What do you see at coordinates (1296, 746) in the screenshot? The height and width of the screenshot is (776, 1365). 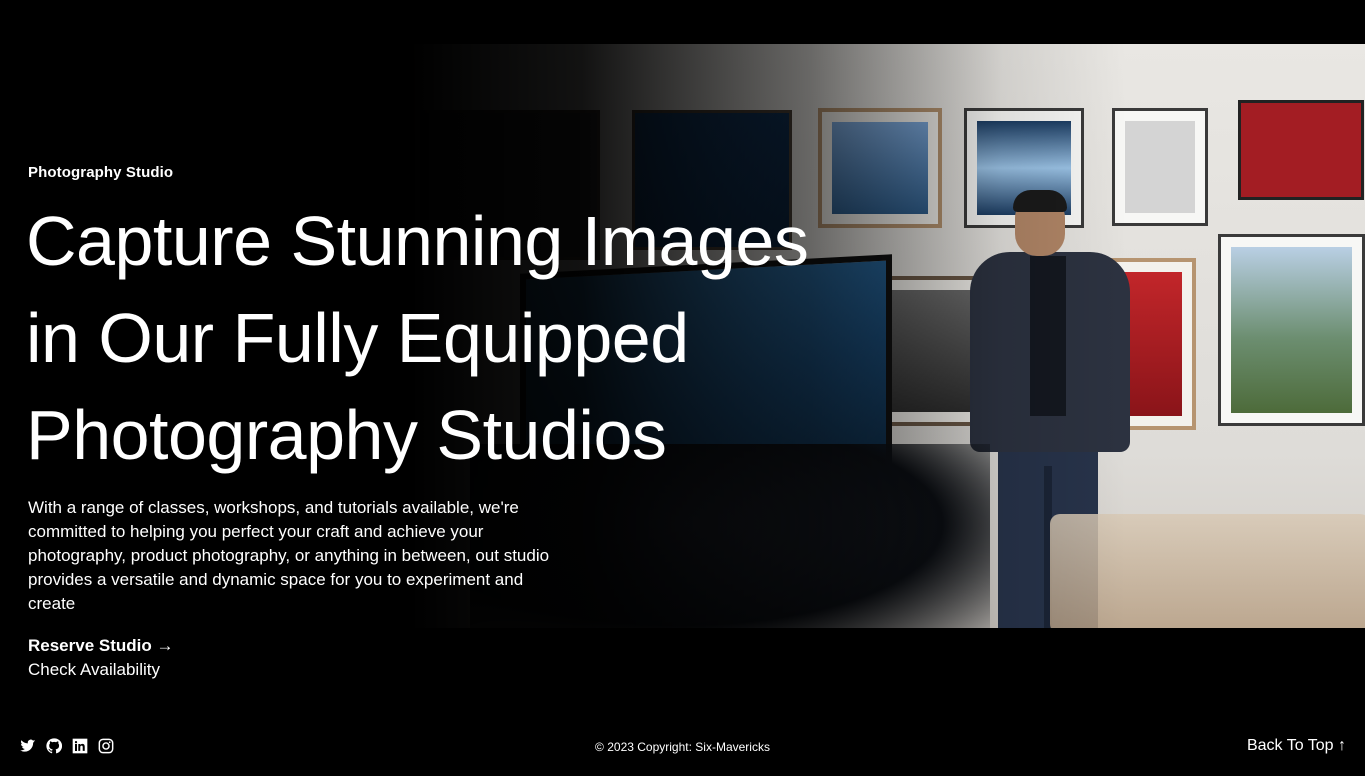 I see `back-to-top-link: Back To Top ↑` at bounding box center [1296, 746].